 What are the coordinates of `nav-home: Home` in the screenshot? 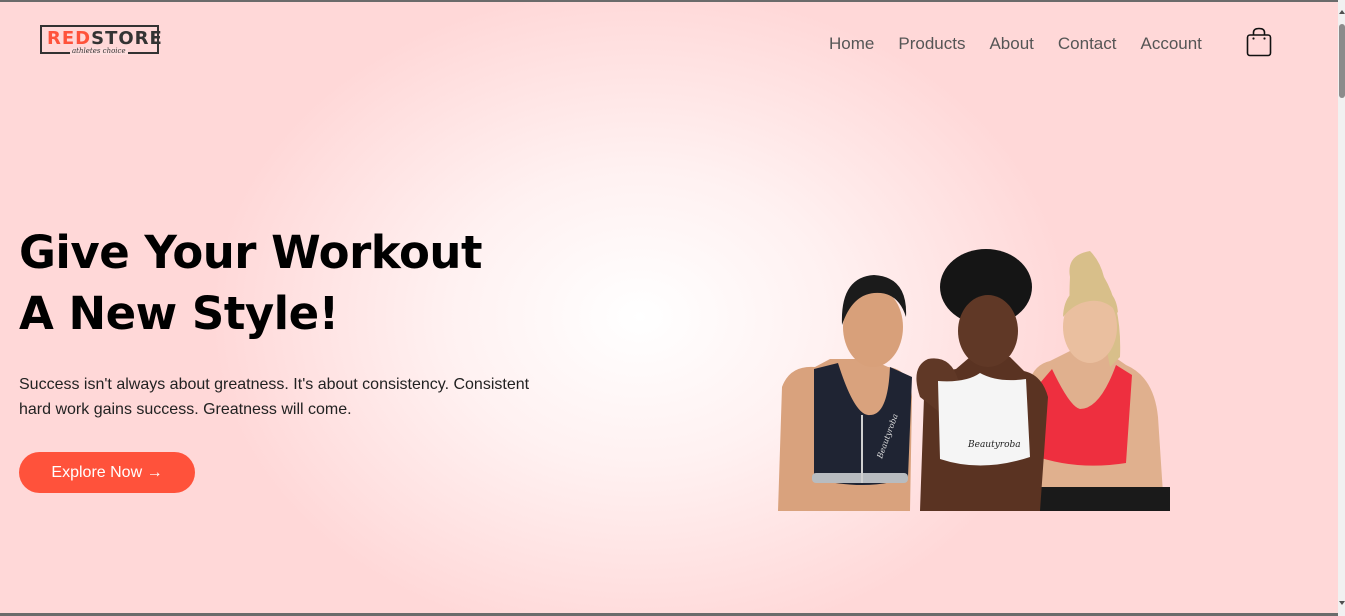 It's located at (851, 44).